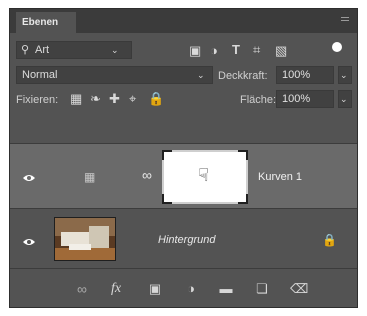 The width and height of the screenshot is (367, 316). Describe the element at coordinates (243, 76) in the screenshot. I see `opacity-label: Deckkraft:` at that location.